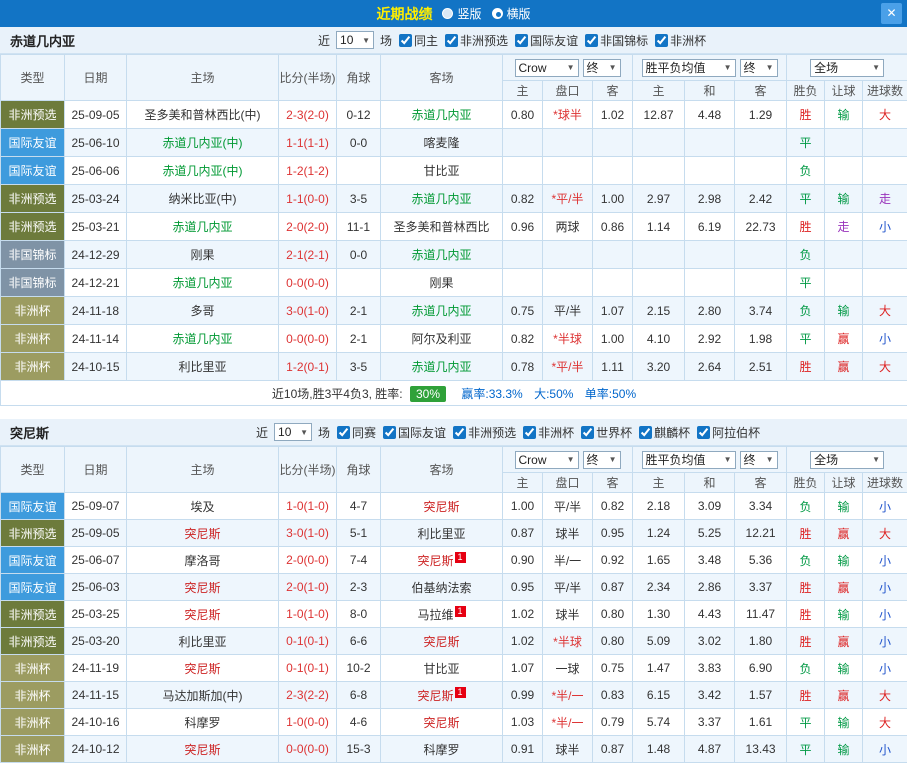  Describe the element at coordinates (203, 722) in the screenshot. I see `home-team: 科摩罗` at that location.